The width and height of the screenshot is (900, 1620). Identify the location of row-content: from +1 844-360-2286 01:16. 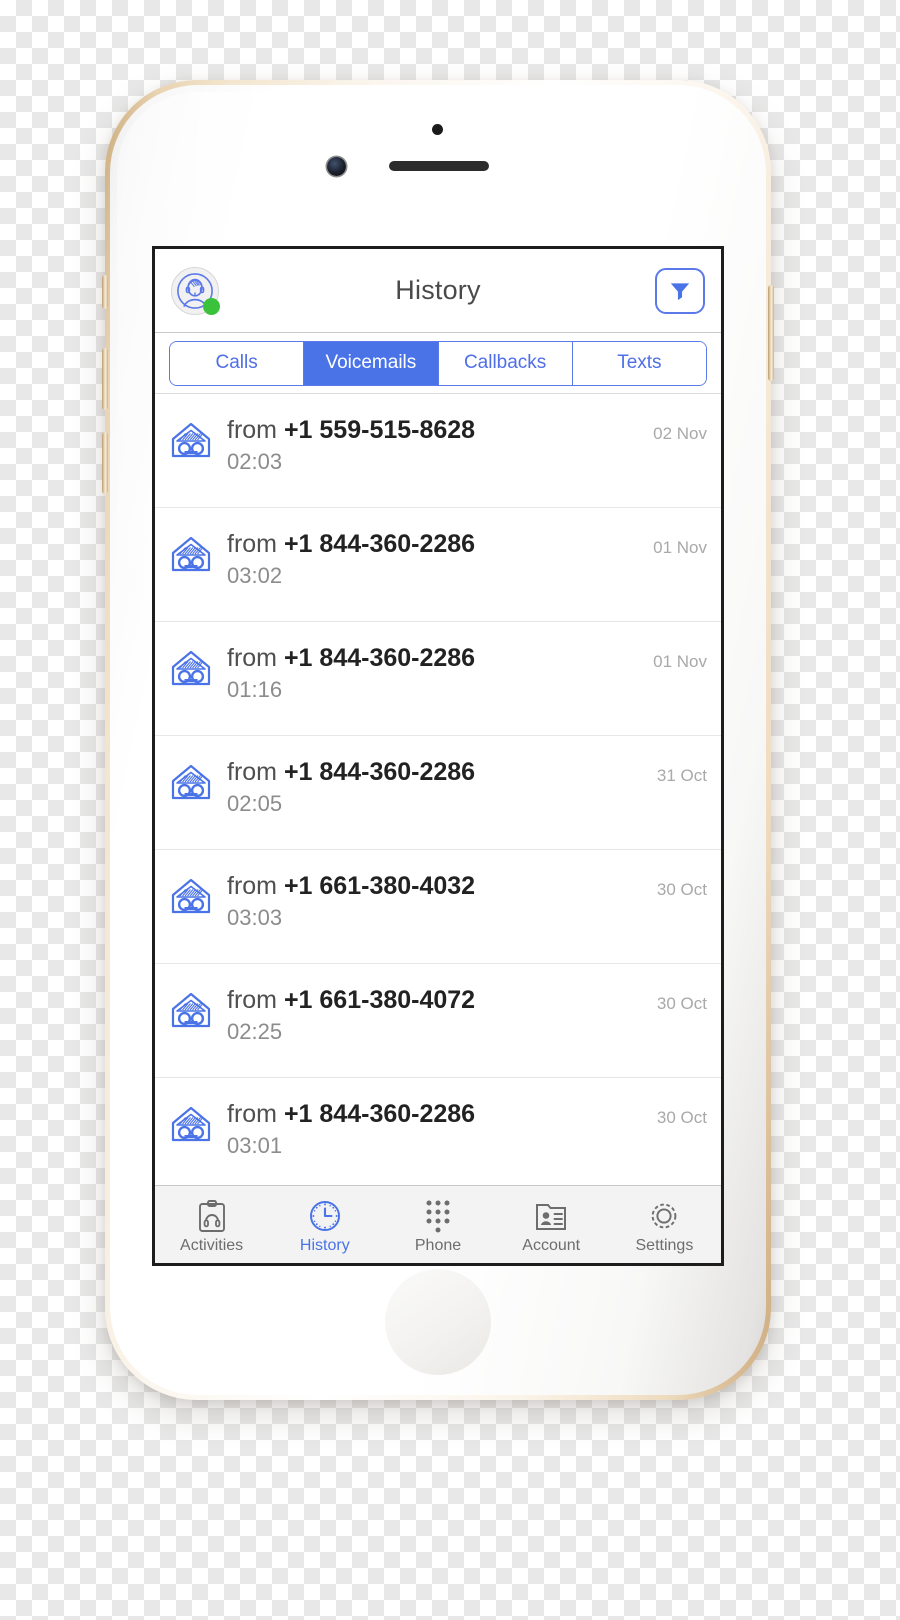
(440, 673).